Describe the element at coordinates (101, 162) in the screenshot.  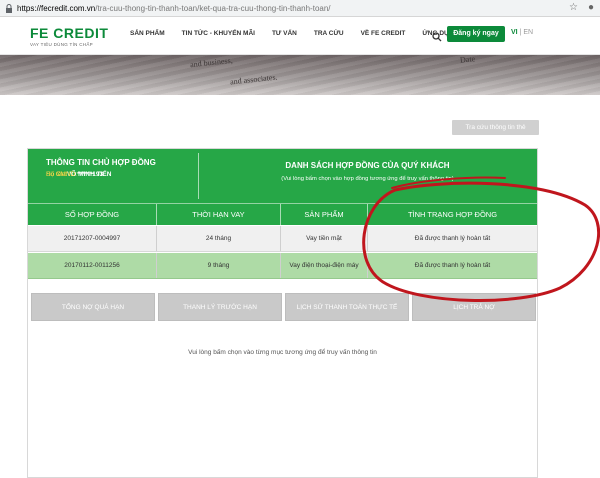
I see `owner-title: THÔNG TIN CHỦ HỢP ĐỒNG` at that location.